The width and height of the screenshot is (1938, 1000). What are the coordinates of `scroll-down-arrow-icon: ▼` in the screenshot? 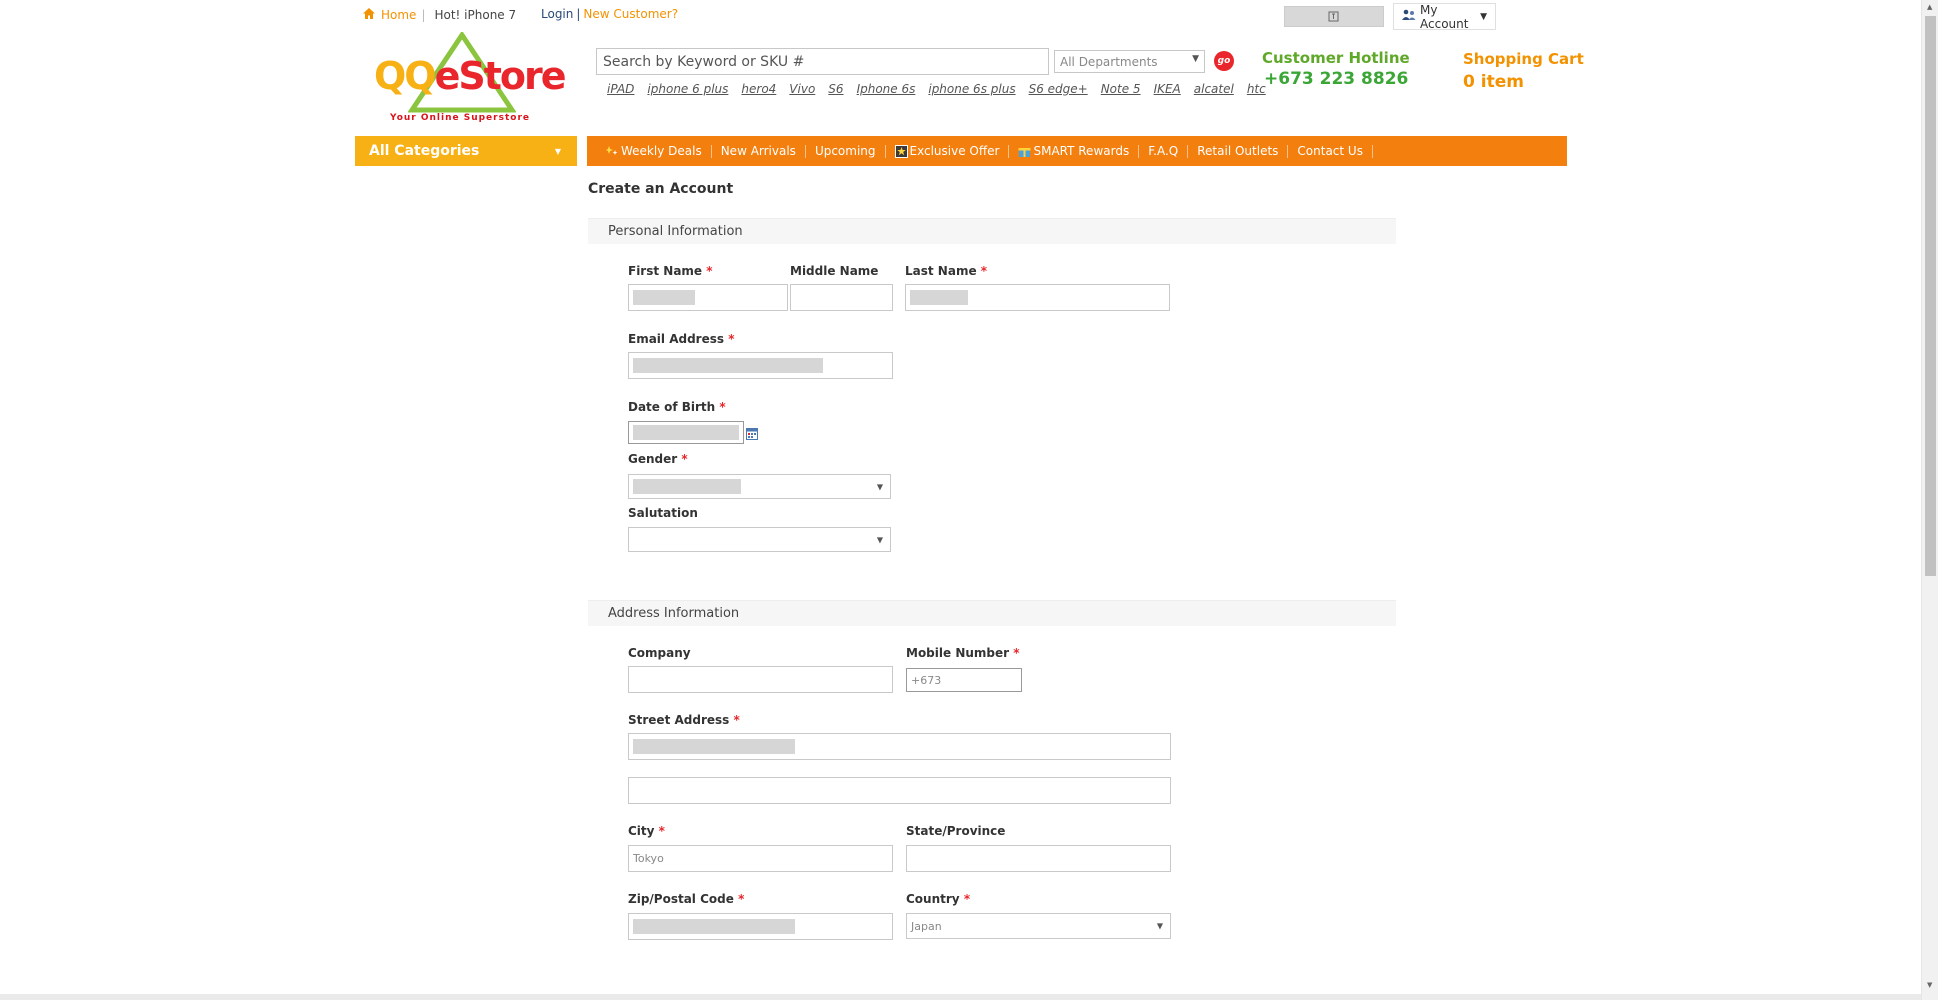 It's located at (1929, 985).